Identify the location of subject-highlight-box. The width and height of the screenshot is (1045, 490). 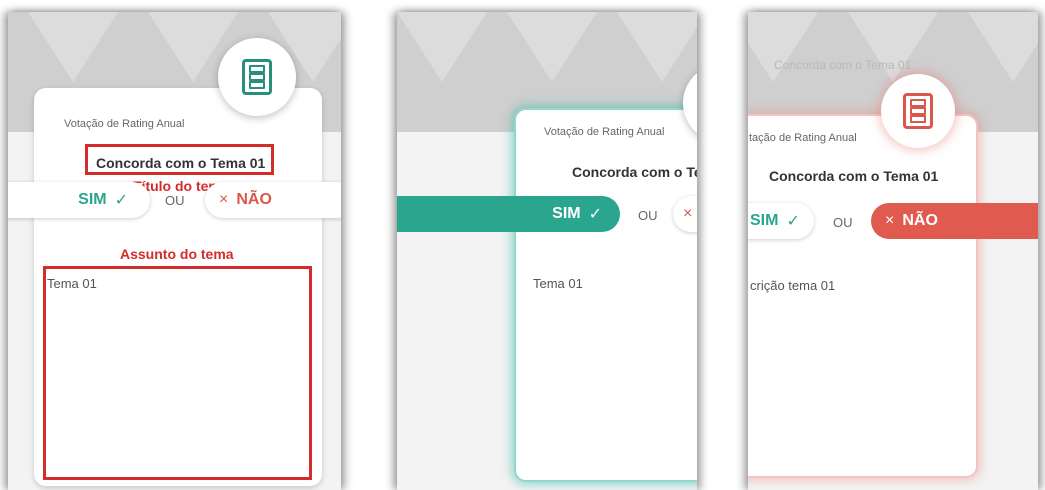
(177, 373).